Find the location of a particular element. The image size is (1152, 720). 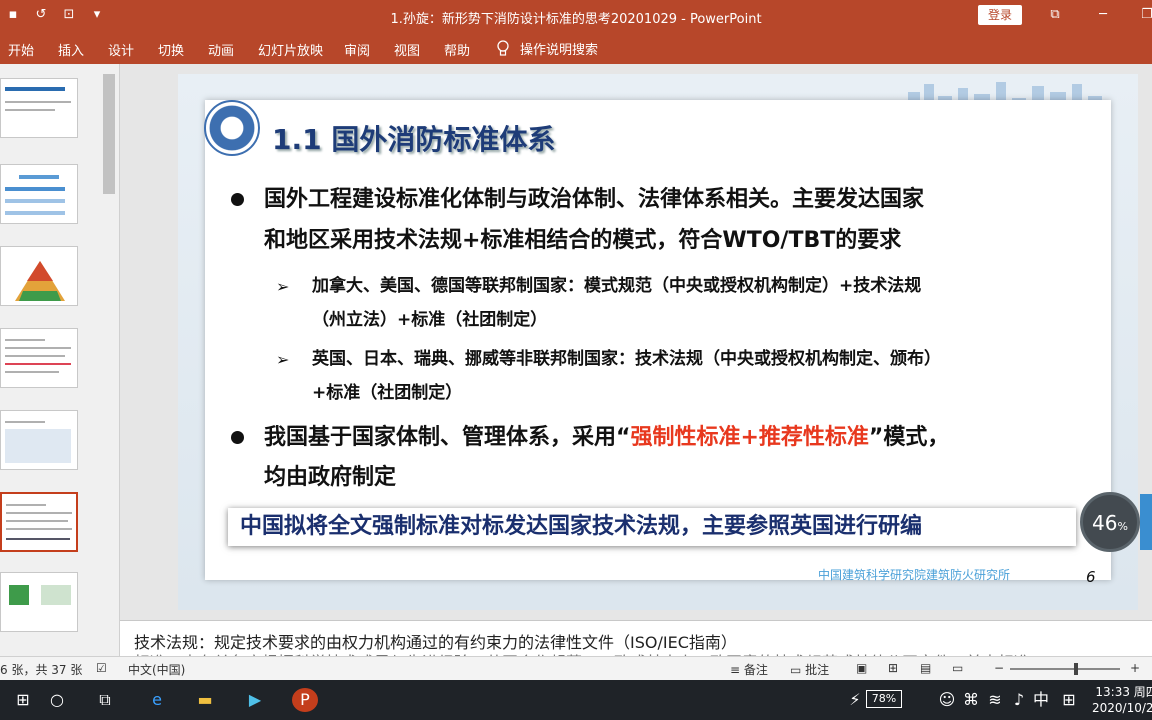

minimize-icon: ─ is located at coordinates (1103, 15).